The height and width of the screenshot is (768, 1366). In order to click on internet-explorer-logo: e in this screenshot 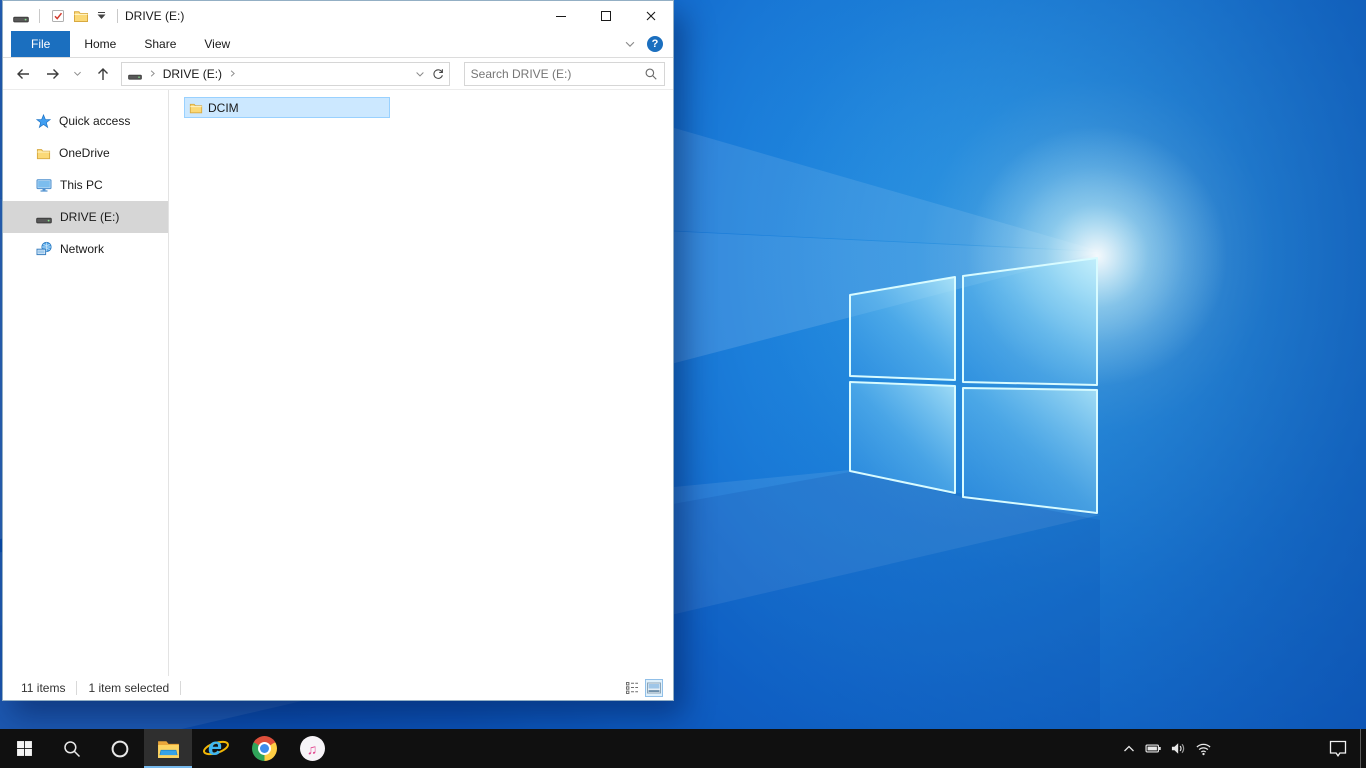, I will do `click(216, 747)`.